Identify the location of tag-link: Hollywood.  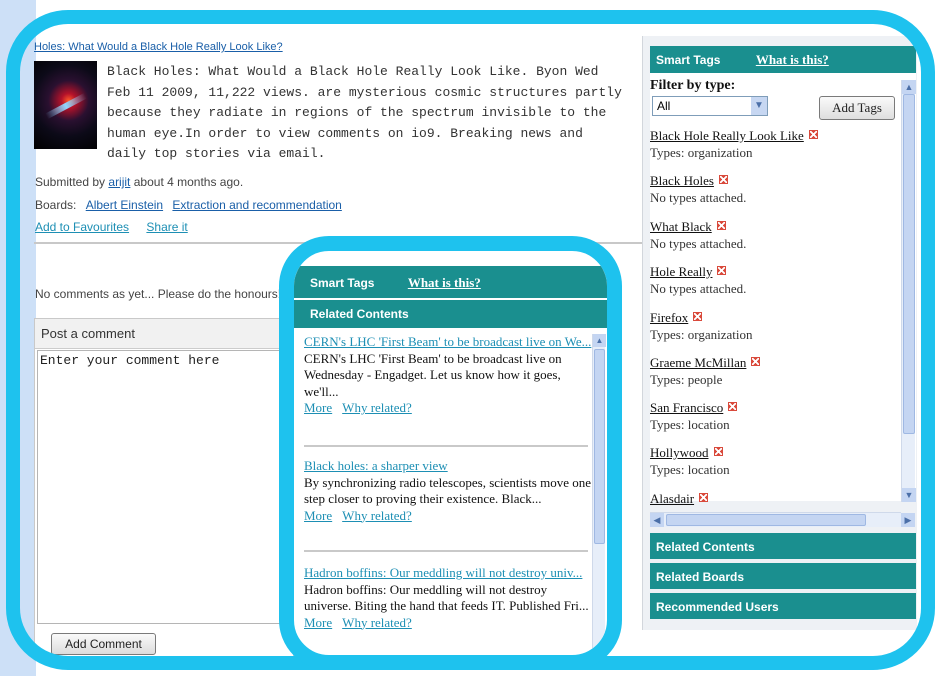
(679, 452).